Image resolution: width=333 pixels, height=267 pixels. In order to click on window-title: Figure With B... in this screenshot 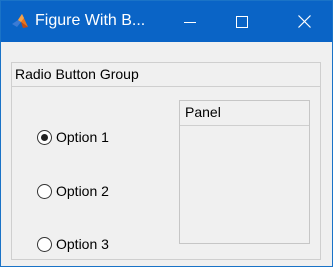, I will do `click(90, 20)`.